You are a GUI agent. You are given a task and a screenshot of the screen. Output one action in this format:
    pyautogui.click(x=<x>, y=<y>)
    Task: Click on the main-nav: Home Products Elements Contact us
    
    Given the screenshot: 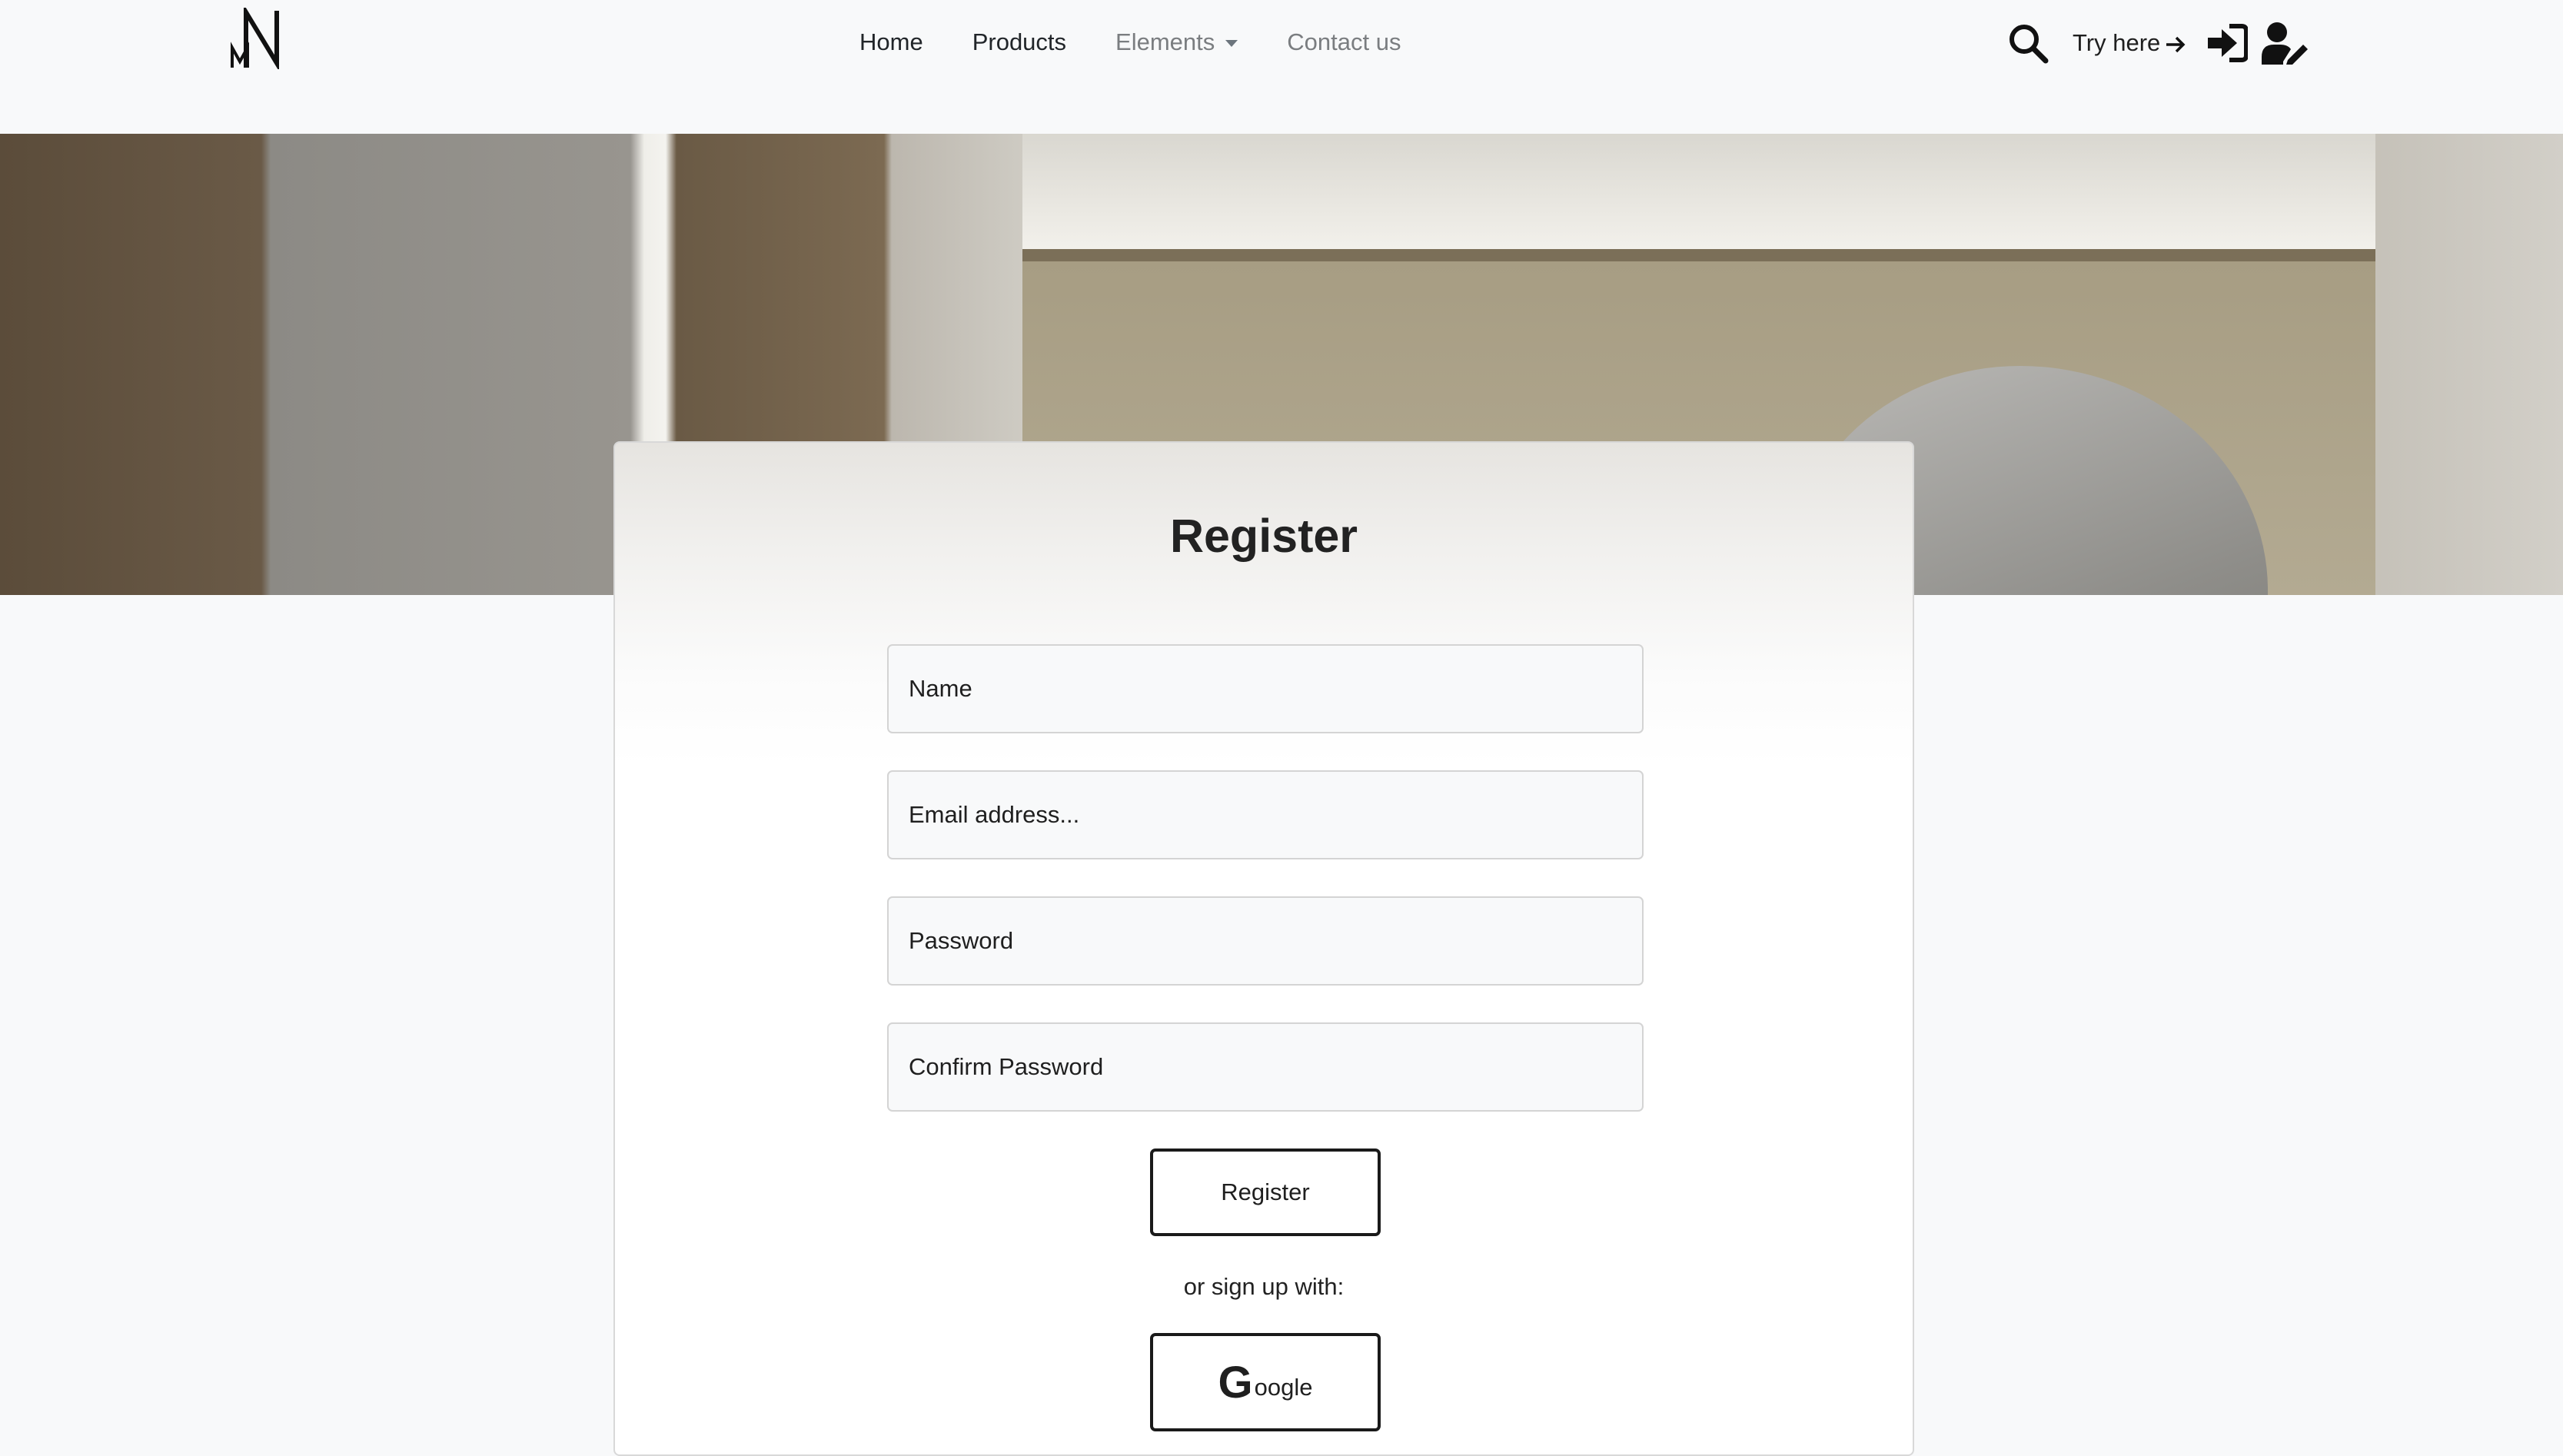 What is the action you would take?
    pyautogui.click(x=1154, y=42)
    